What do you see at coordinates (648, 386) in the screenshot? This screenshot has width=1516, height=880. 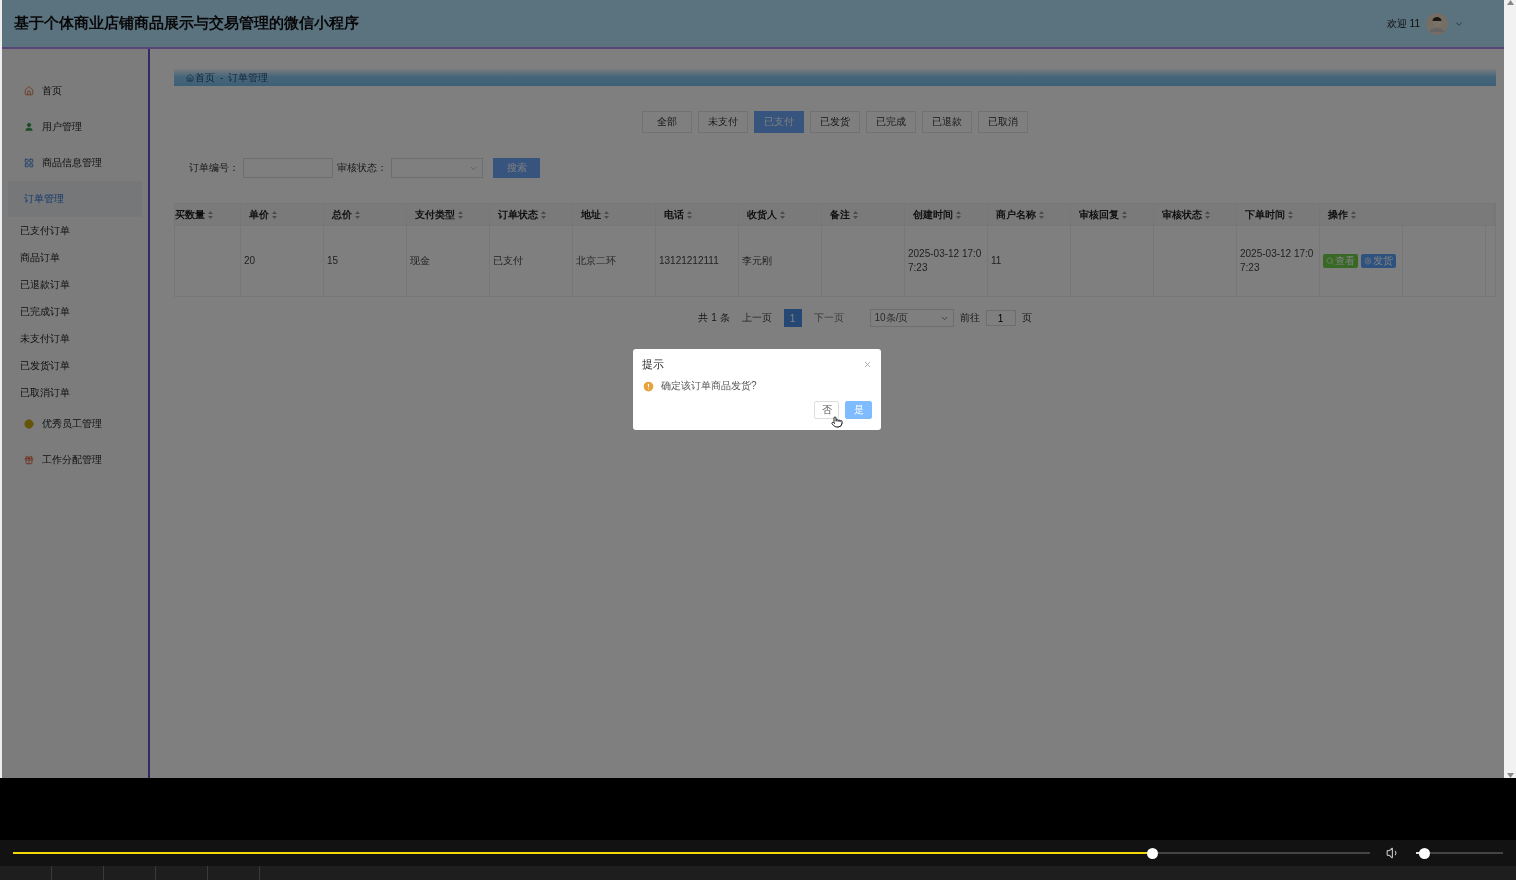 I see `warning-icon` at bounding box center [648, 386].